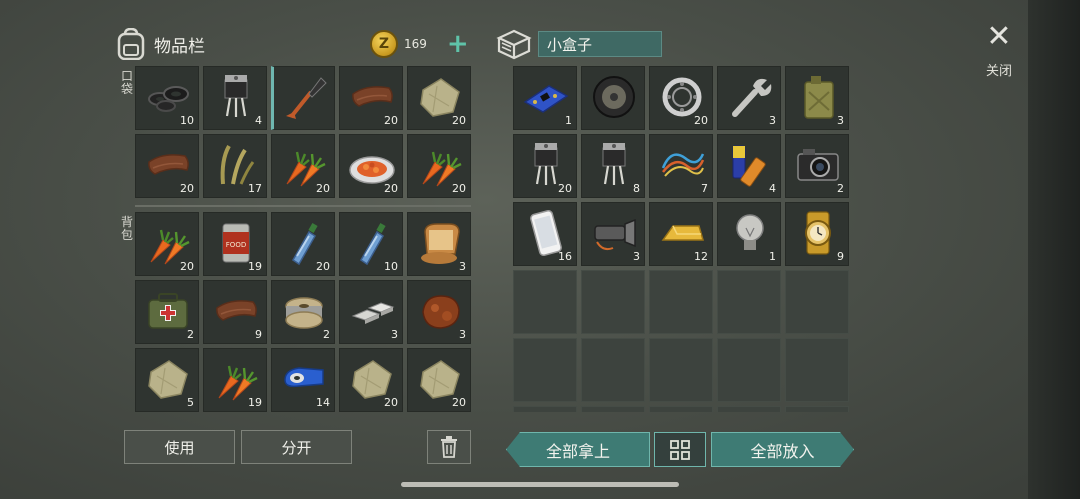 The height and width of the screenshot is (499, 1080). Describe the element at coordinates (540, 484) in the screenshot. I see `home-indicator` at that location.